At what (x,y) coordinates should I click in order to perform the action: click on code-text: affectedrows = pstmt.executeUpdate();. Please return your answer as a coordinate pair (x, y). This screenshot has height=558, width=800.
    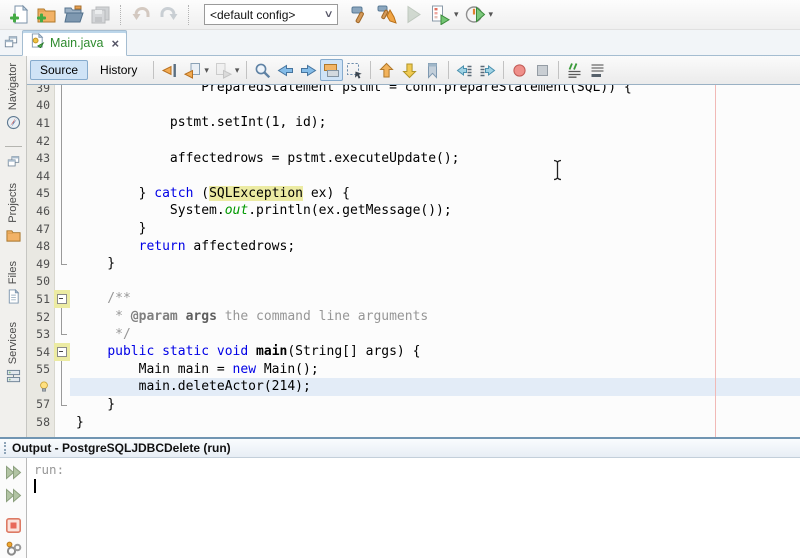
    Looking at the image, I should click on (435, 158).